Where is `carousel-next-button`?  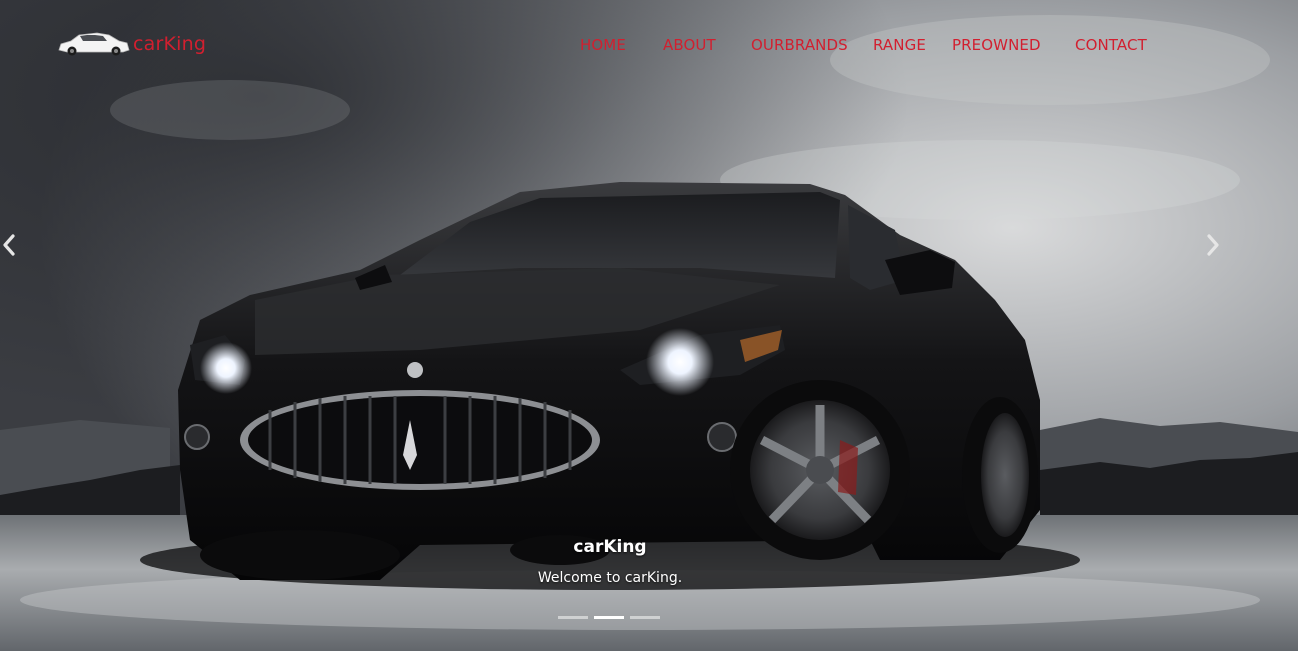 carousel-next-button is located at coordinates (1213, 245).